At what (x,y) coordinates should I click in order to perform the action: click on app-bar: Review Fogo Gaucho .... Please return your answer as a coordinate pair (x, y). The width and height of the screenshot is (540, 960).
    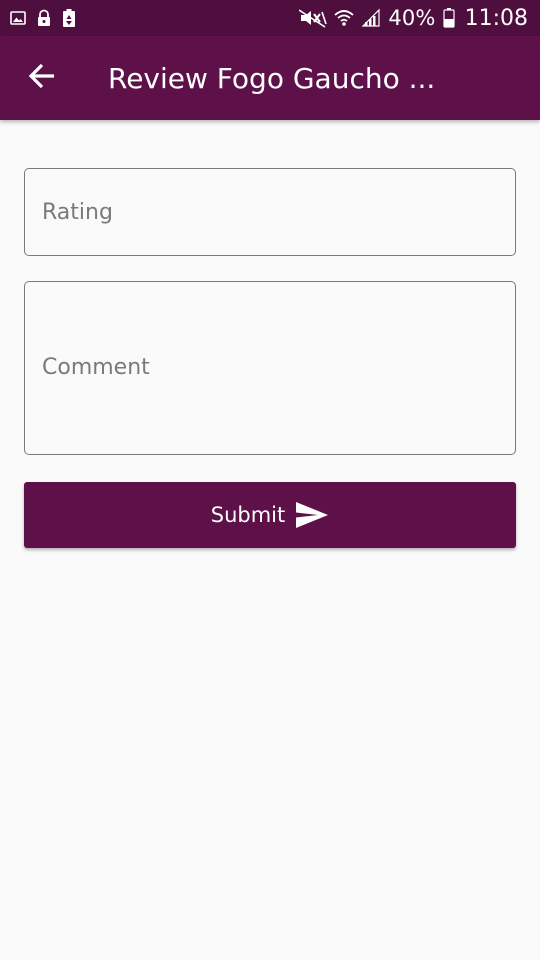
    Looking at the image, I should click on (270, 78).